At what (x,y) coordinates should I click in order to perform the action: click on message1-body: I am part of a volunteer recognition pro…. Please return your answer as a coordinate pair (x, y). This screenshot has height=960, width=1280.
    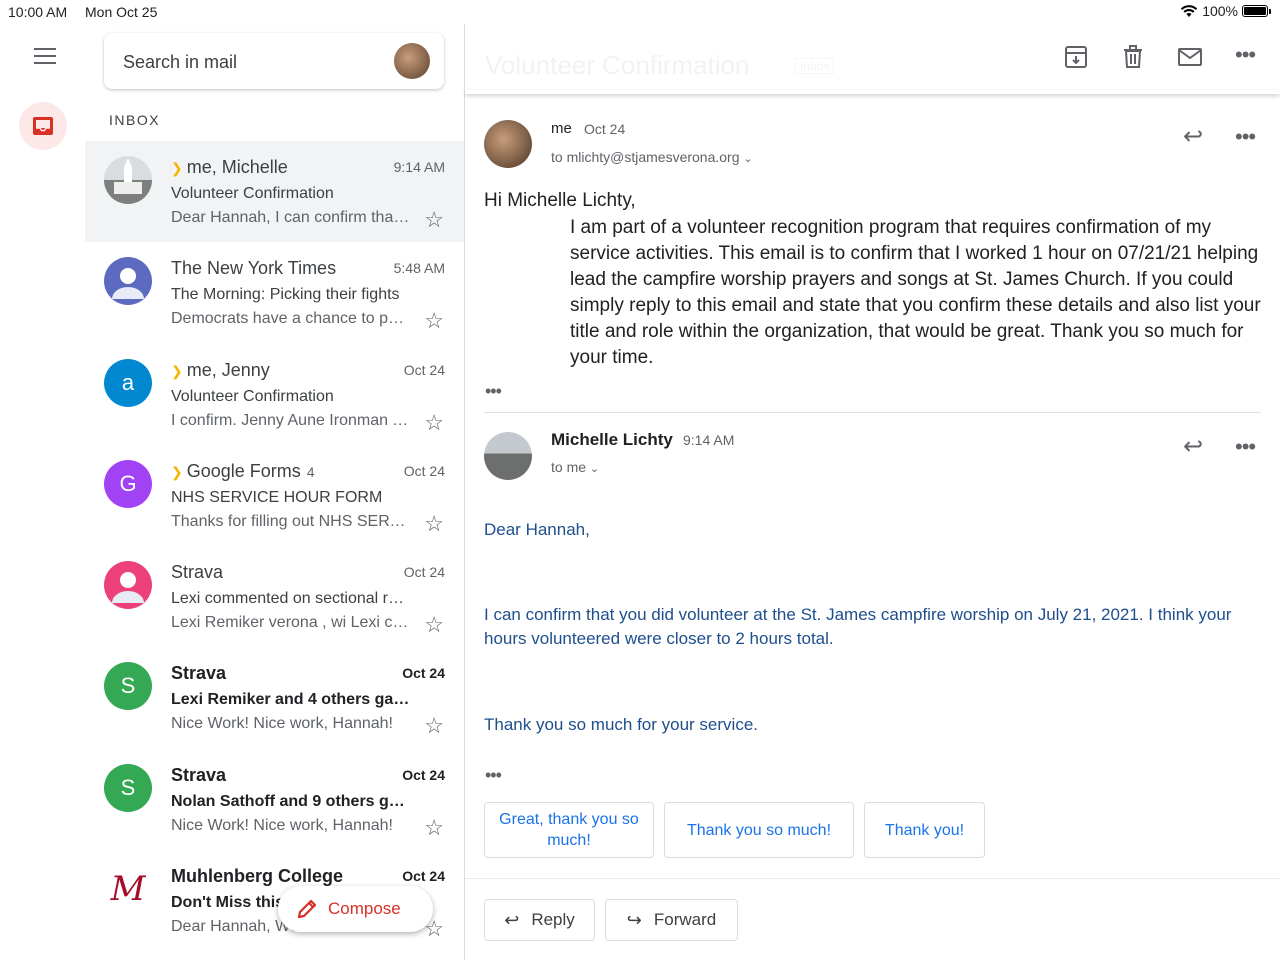
    Looking at the image, I should click on (915, 292).